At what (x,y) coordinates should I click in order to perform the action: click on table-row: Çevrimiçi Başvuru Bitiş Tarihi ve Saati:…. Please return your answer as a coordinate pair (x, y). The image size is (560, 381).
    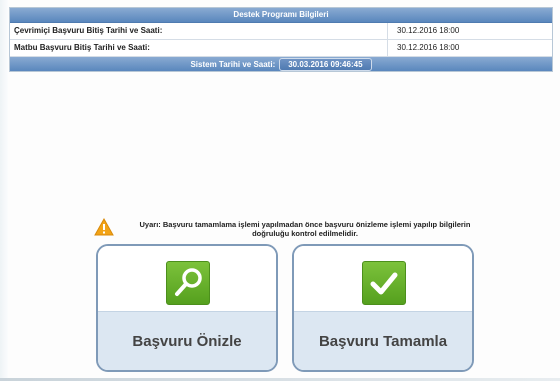
    Looking at the image, I should click on (281, 31).